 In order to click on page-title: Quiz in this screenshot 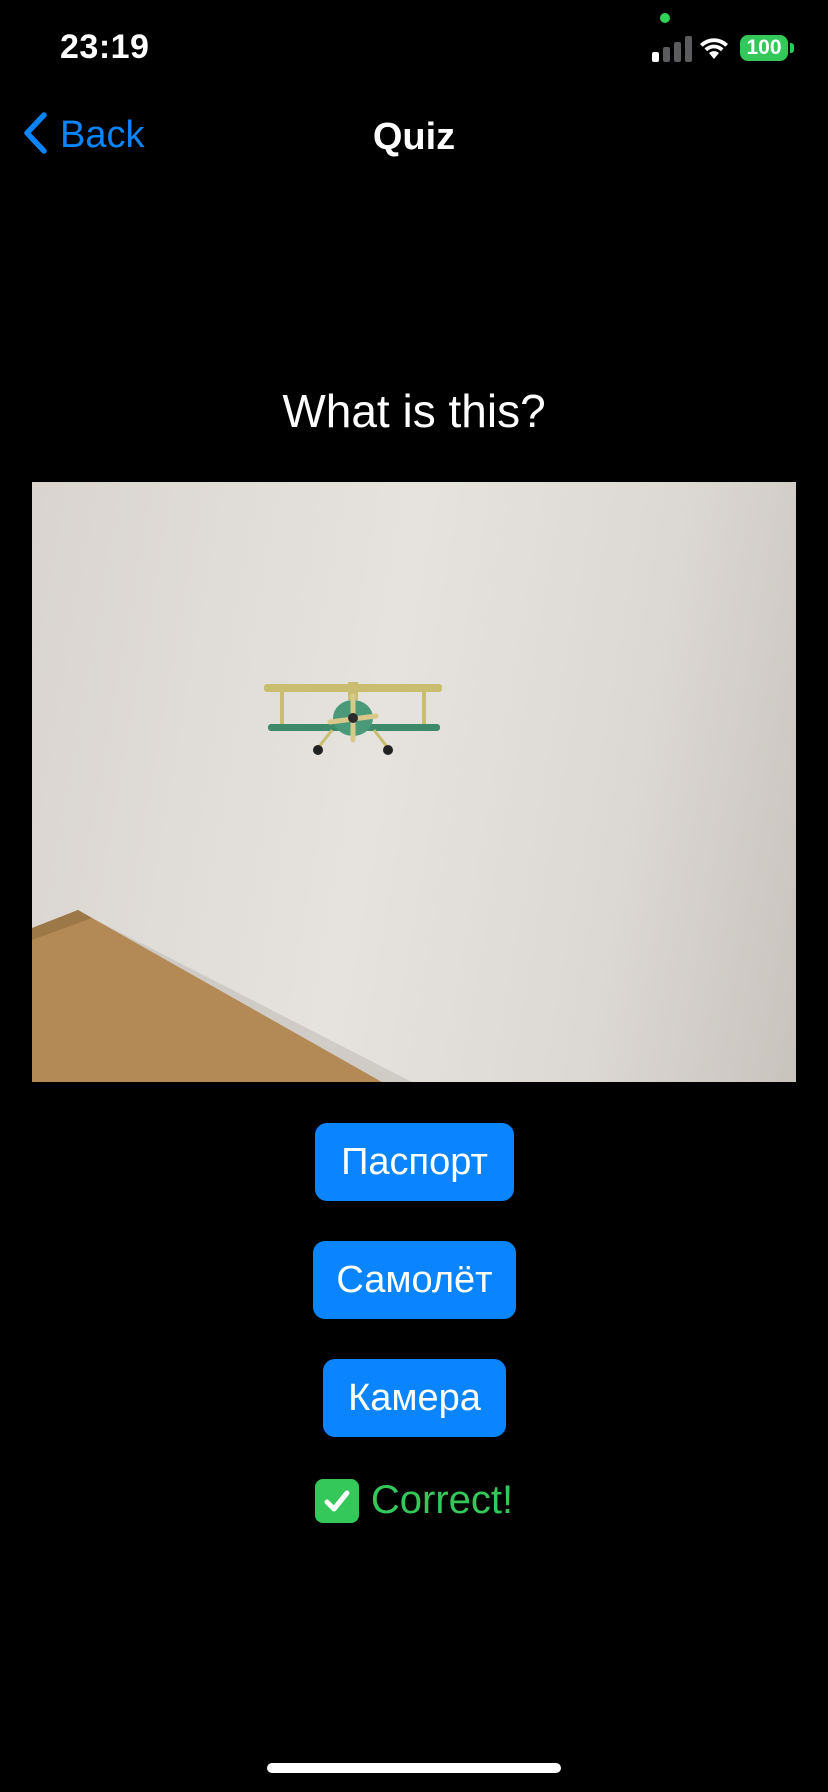, I will do `click(414, 137)`.